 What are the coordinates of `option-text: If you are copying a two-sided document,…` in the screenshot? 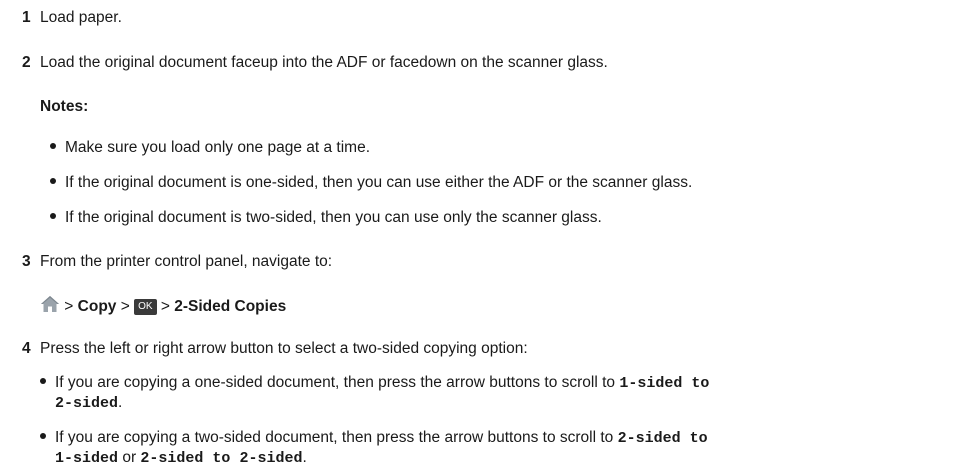 It's located at (336, 437).